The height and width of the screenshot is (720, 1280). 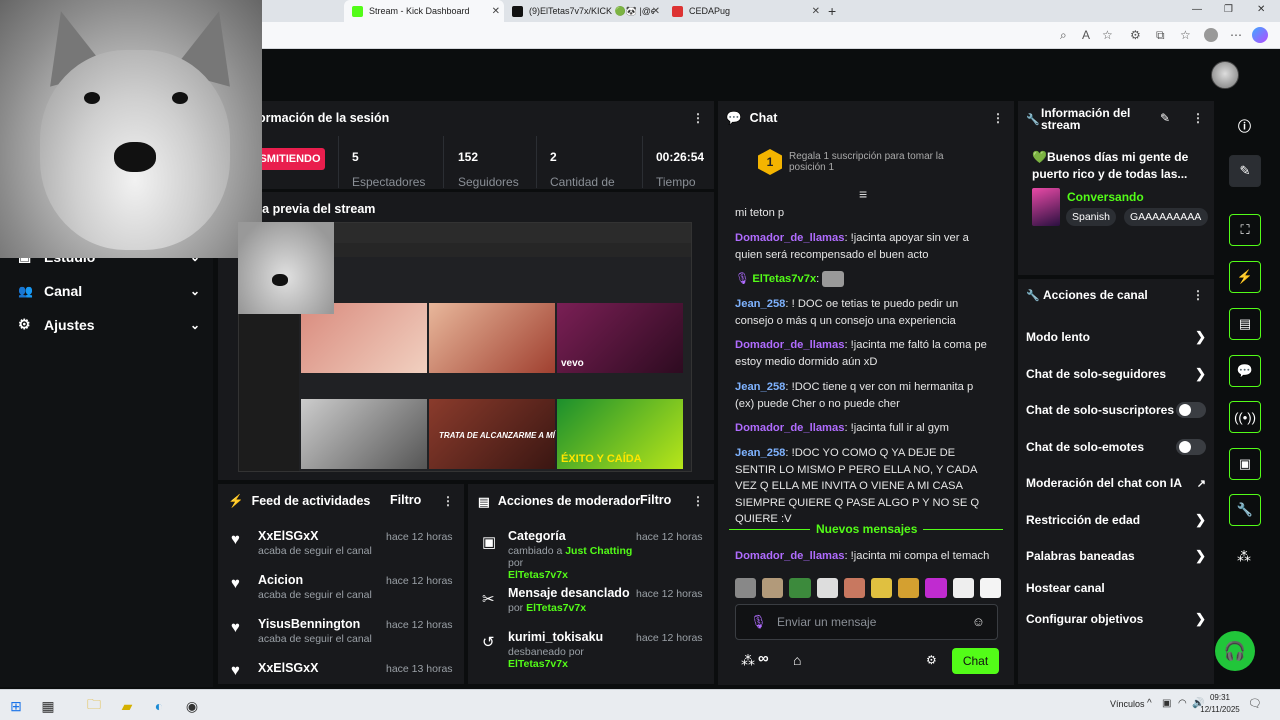 I want to click on favorites-icon: ☆, so click(x=1185, y=35).